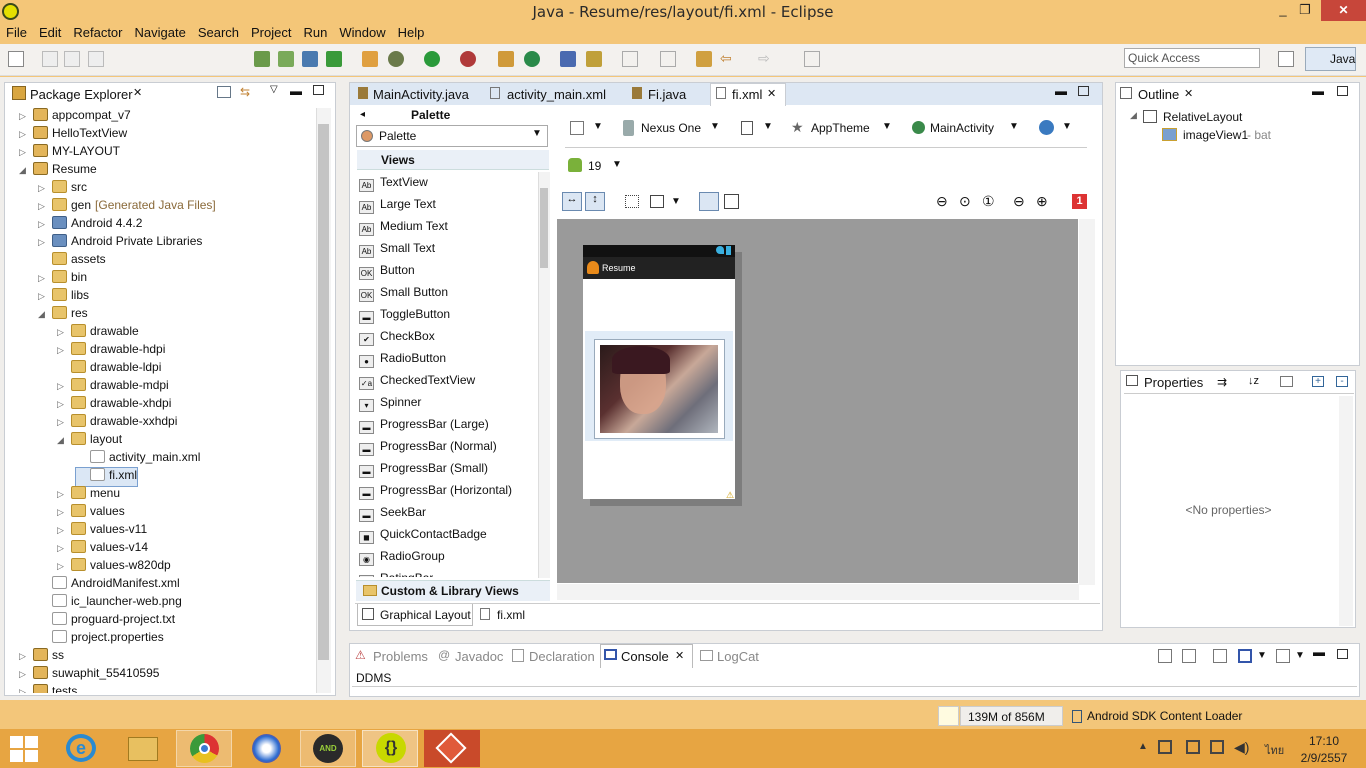 This screenshot has height=768, width=1366. Describe the element at coordinates (274, 89) in the screenshot. I see `view-menu-icon: ▽` at that location.